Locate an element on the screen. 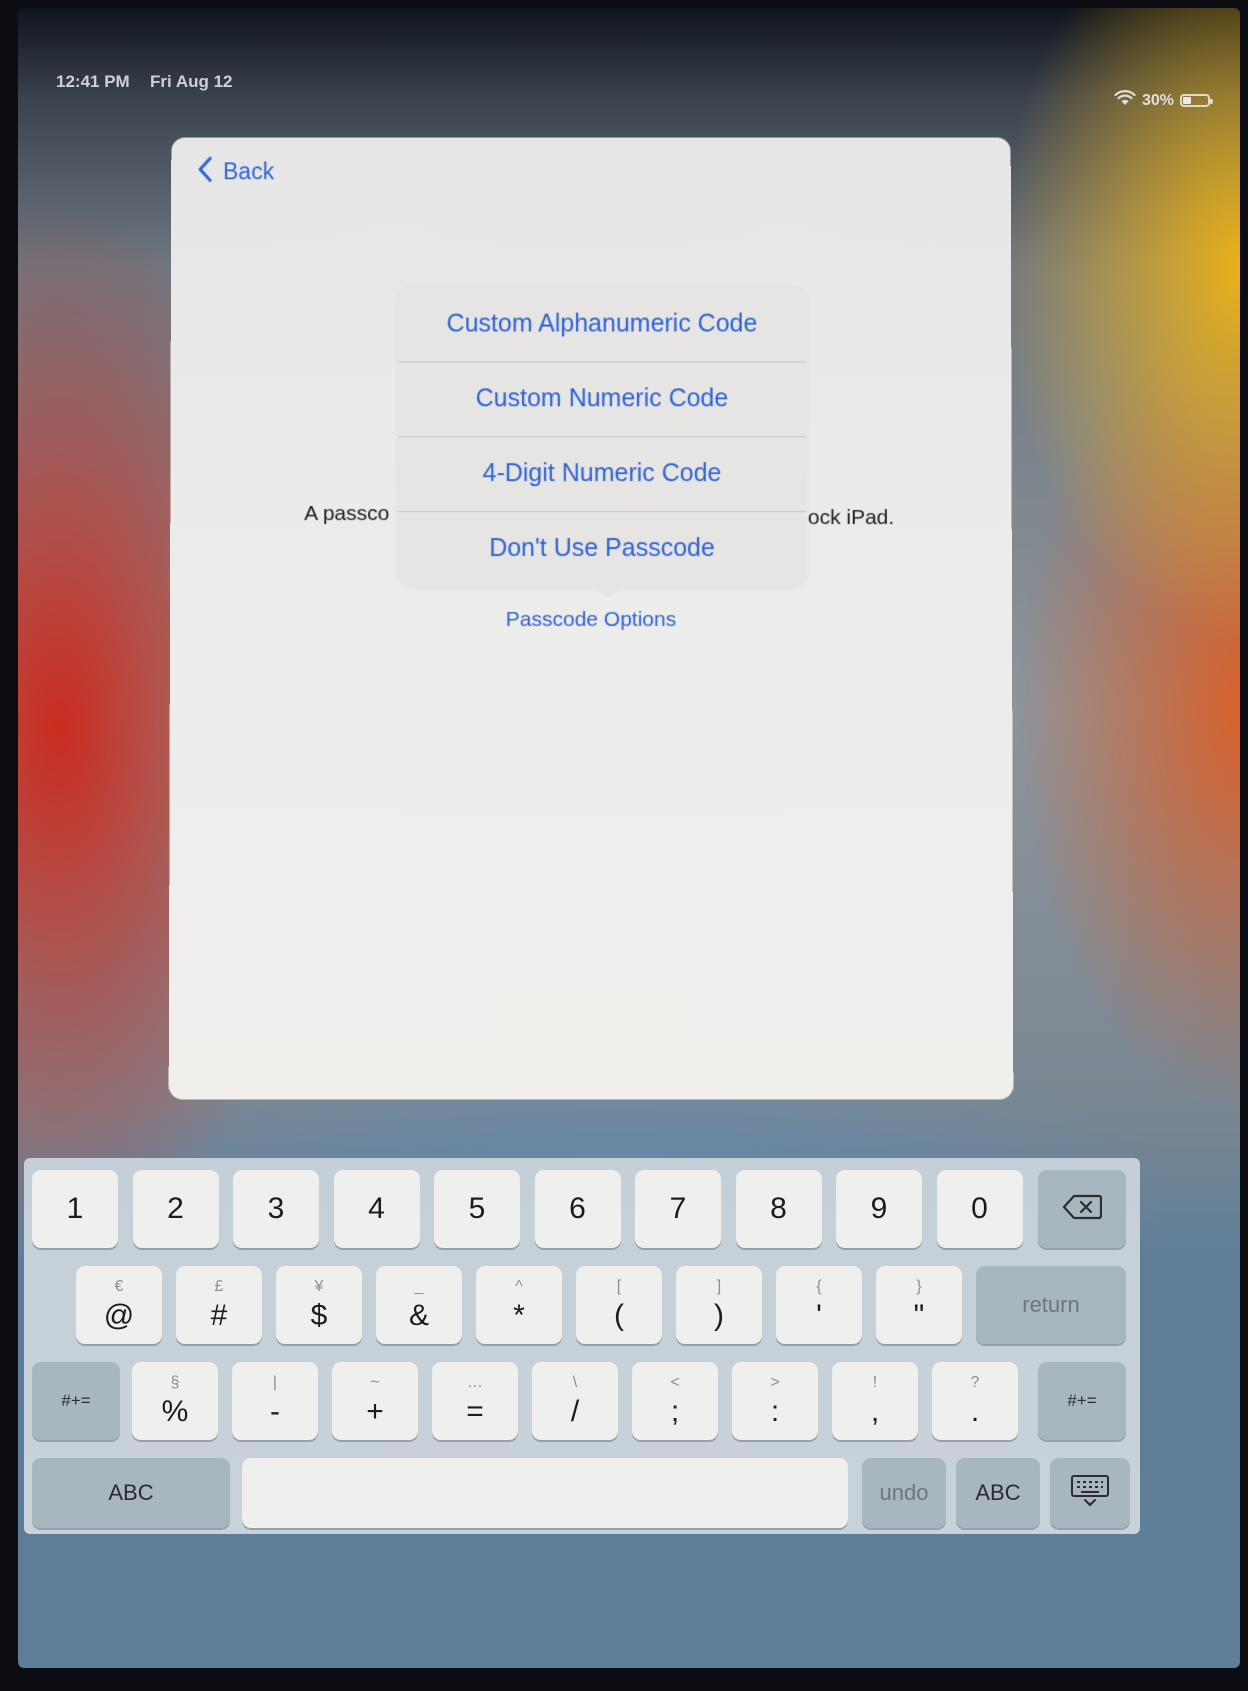 This screenshot has width=1248, height=1691. key-row2-8-alt: } is located at coordinates (919, 1286).